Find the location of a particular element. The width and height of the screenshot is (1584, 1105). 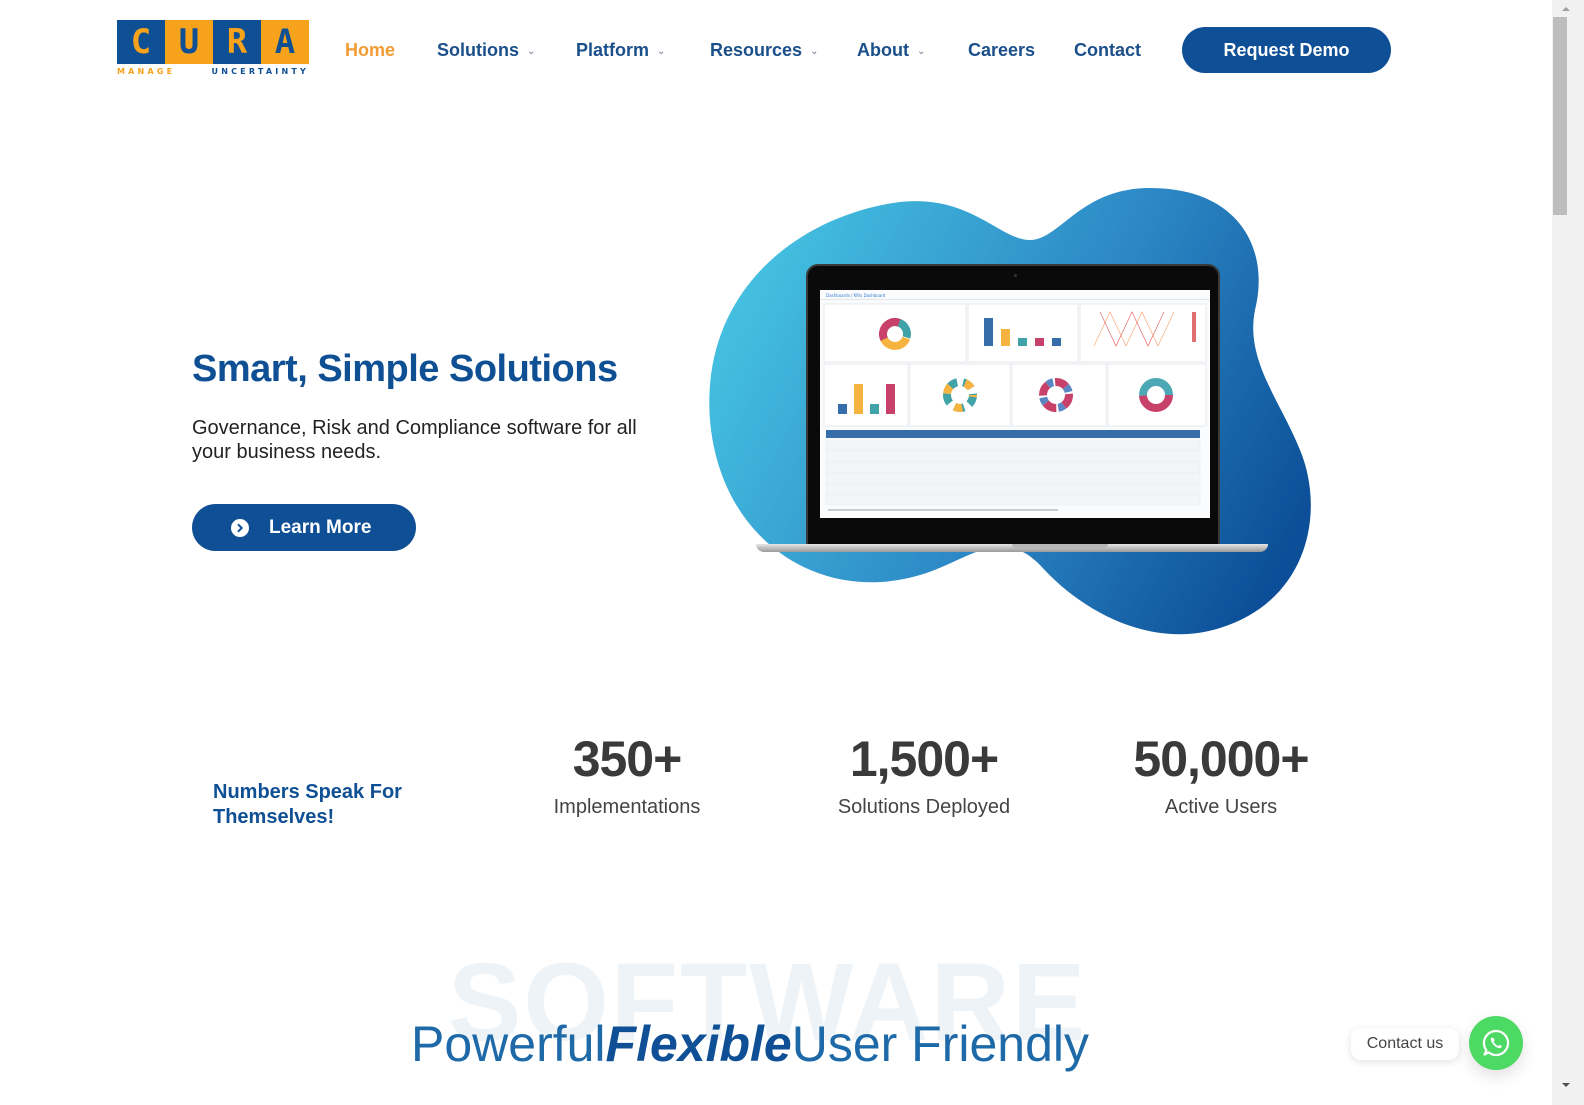

nav-solutions: Solutions ⌄ is located at coordinates (486, 50).